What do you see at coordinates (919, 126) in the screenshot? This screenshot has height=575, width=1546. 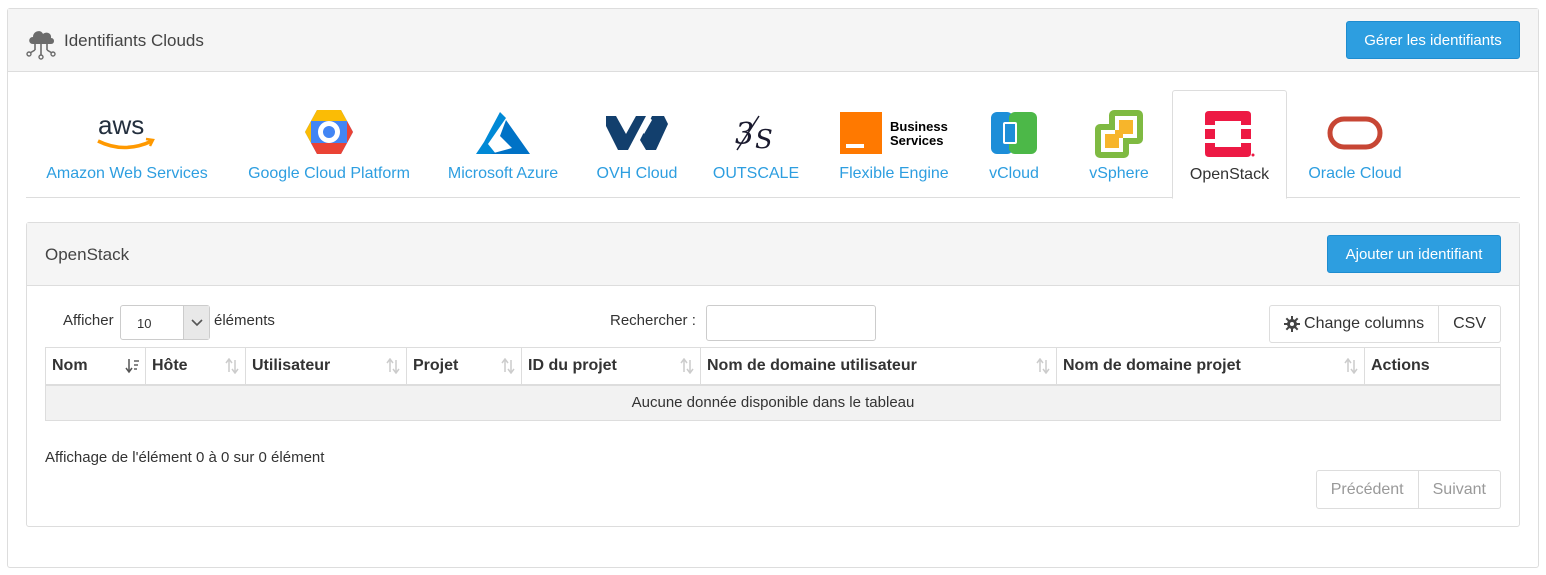 I see `svg-text: Business` at bounding box center [919, 126].